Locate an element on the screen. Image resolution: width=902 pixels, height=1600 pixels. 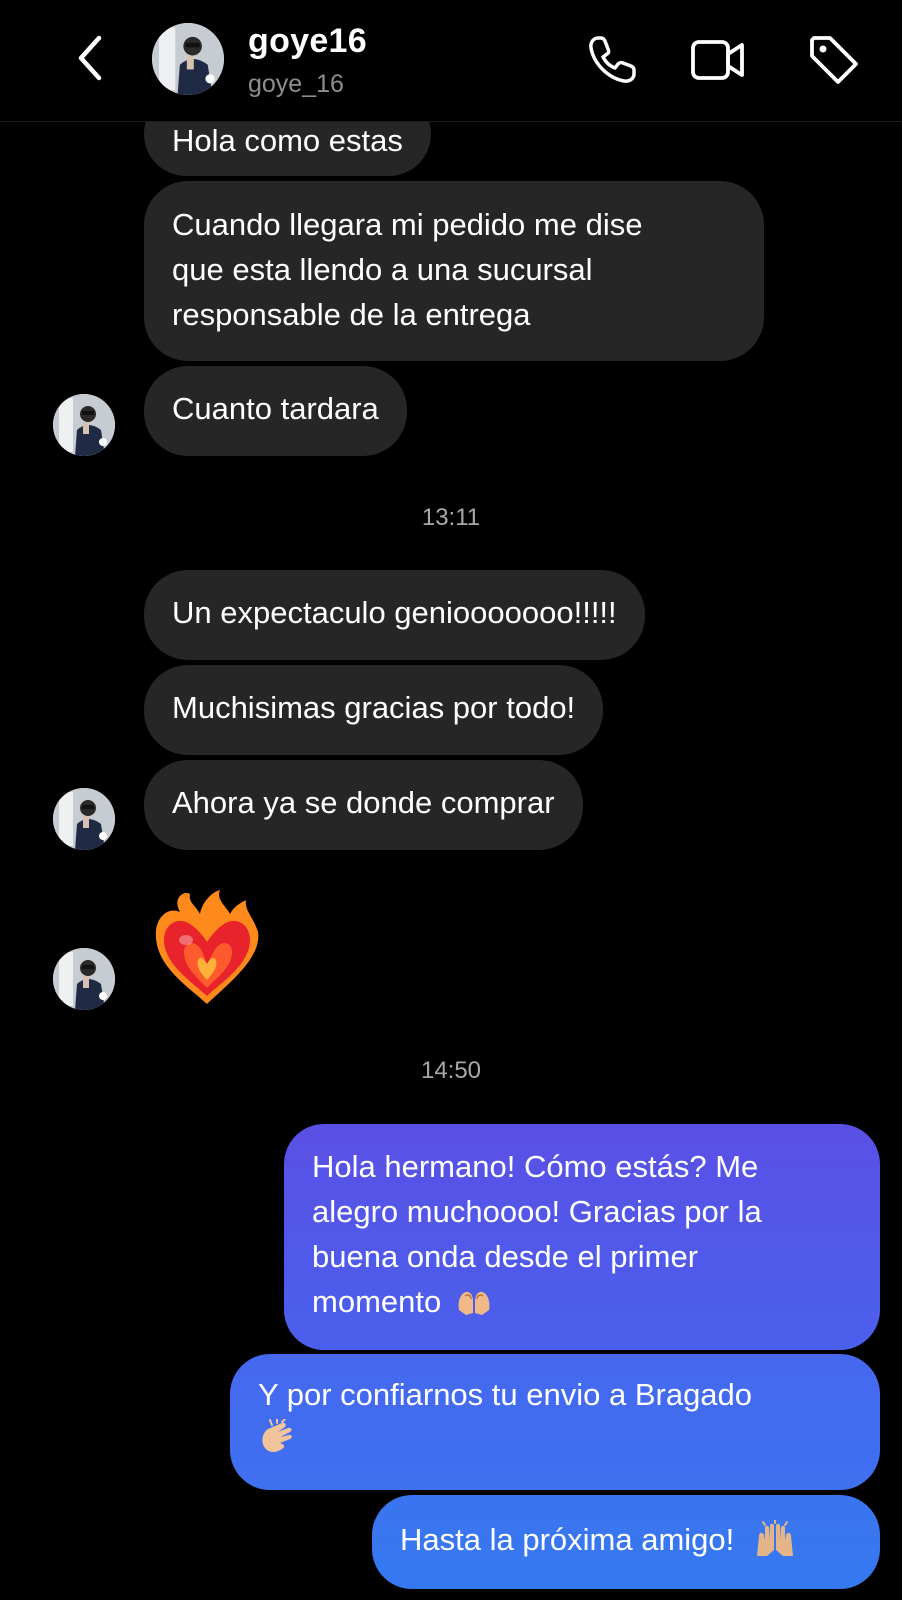
message-text: Muchisimas gracias por todo! is located at coordinates (374, 707).